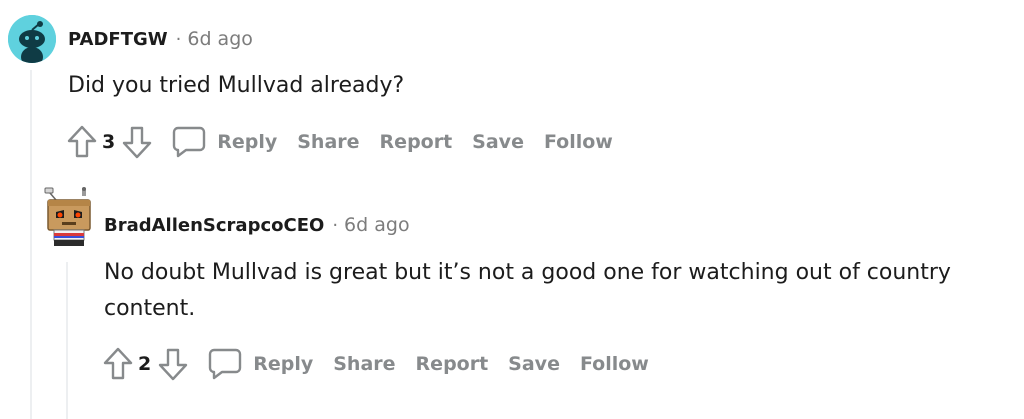  What do you see at coordinates (145, 364) in the screenshot?
I see `vote-count: 2` at bounding box center [145, 364].